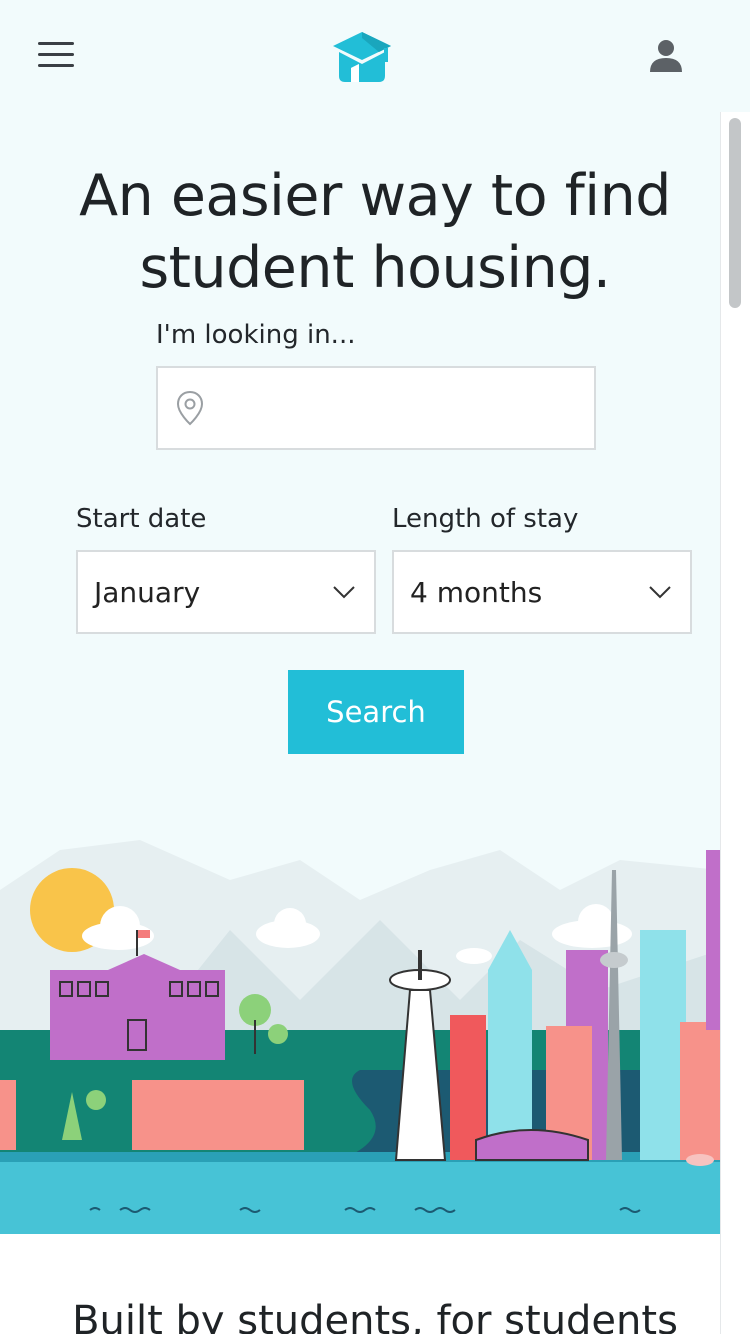  Describe the element at coordinates (226, 592) in the screenshot. I see `start-date-select: January` at that location.